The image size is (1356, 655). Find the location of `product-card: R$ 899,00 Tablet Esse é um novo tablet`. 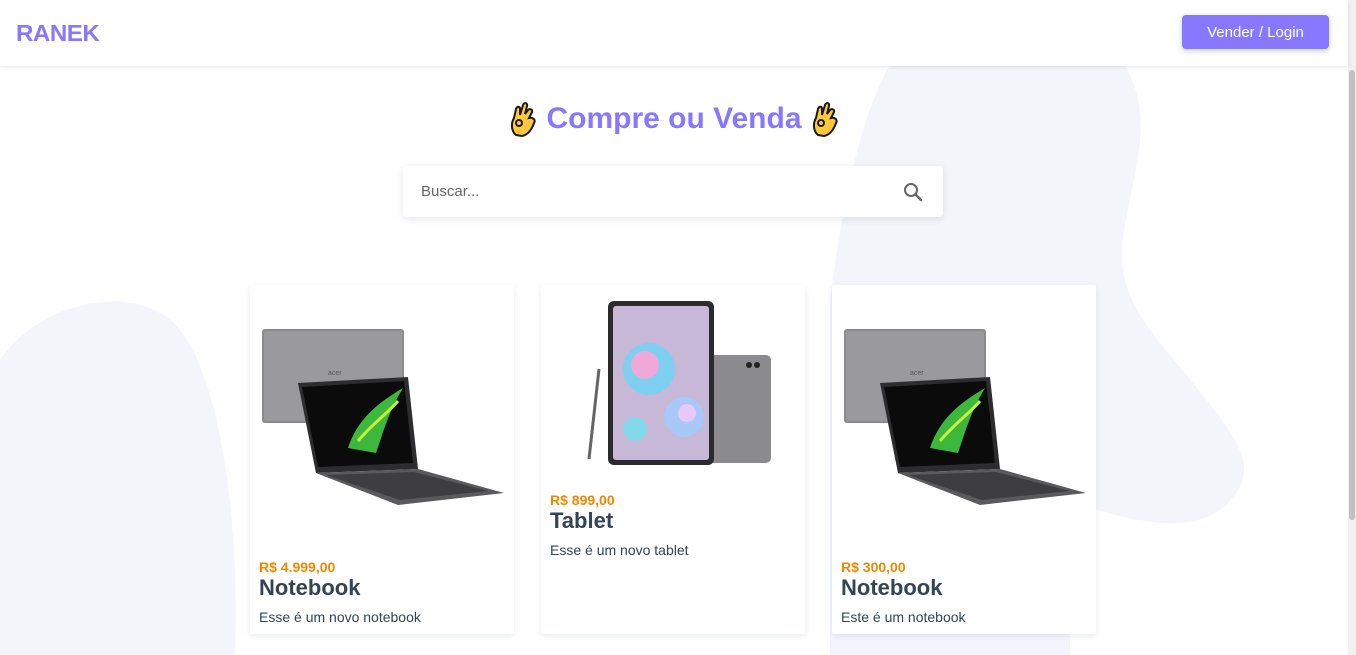

product-card: R$ 899,00 Tablet Esse é um novo tablet is located at coordinates (673, 459).